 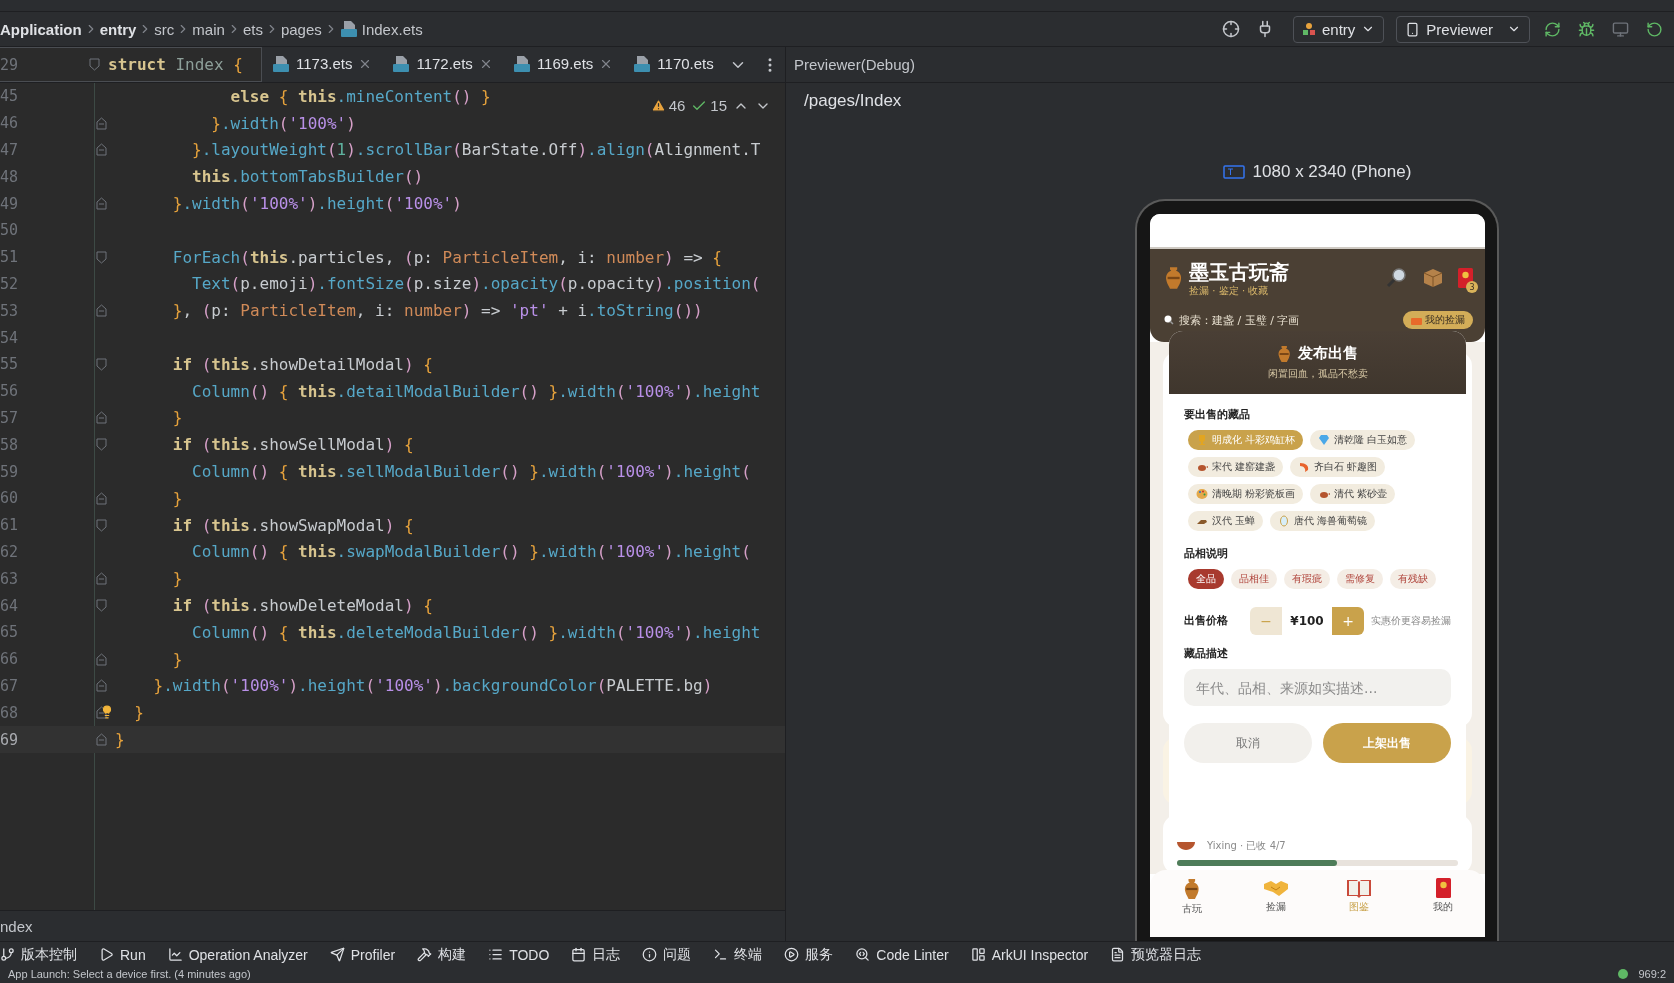 I want to click on palette-icon, so click(x=1202, y=494).